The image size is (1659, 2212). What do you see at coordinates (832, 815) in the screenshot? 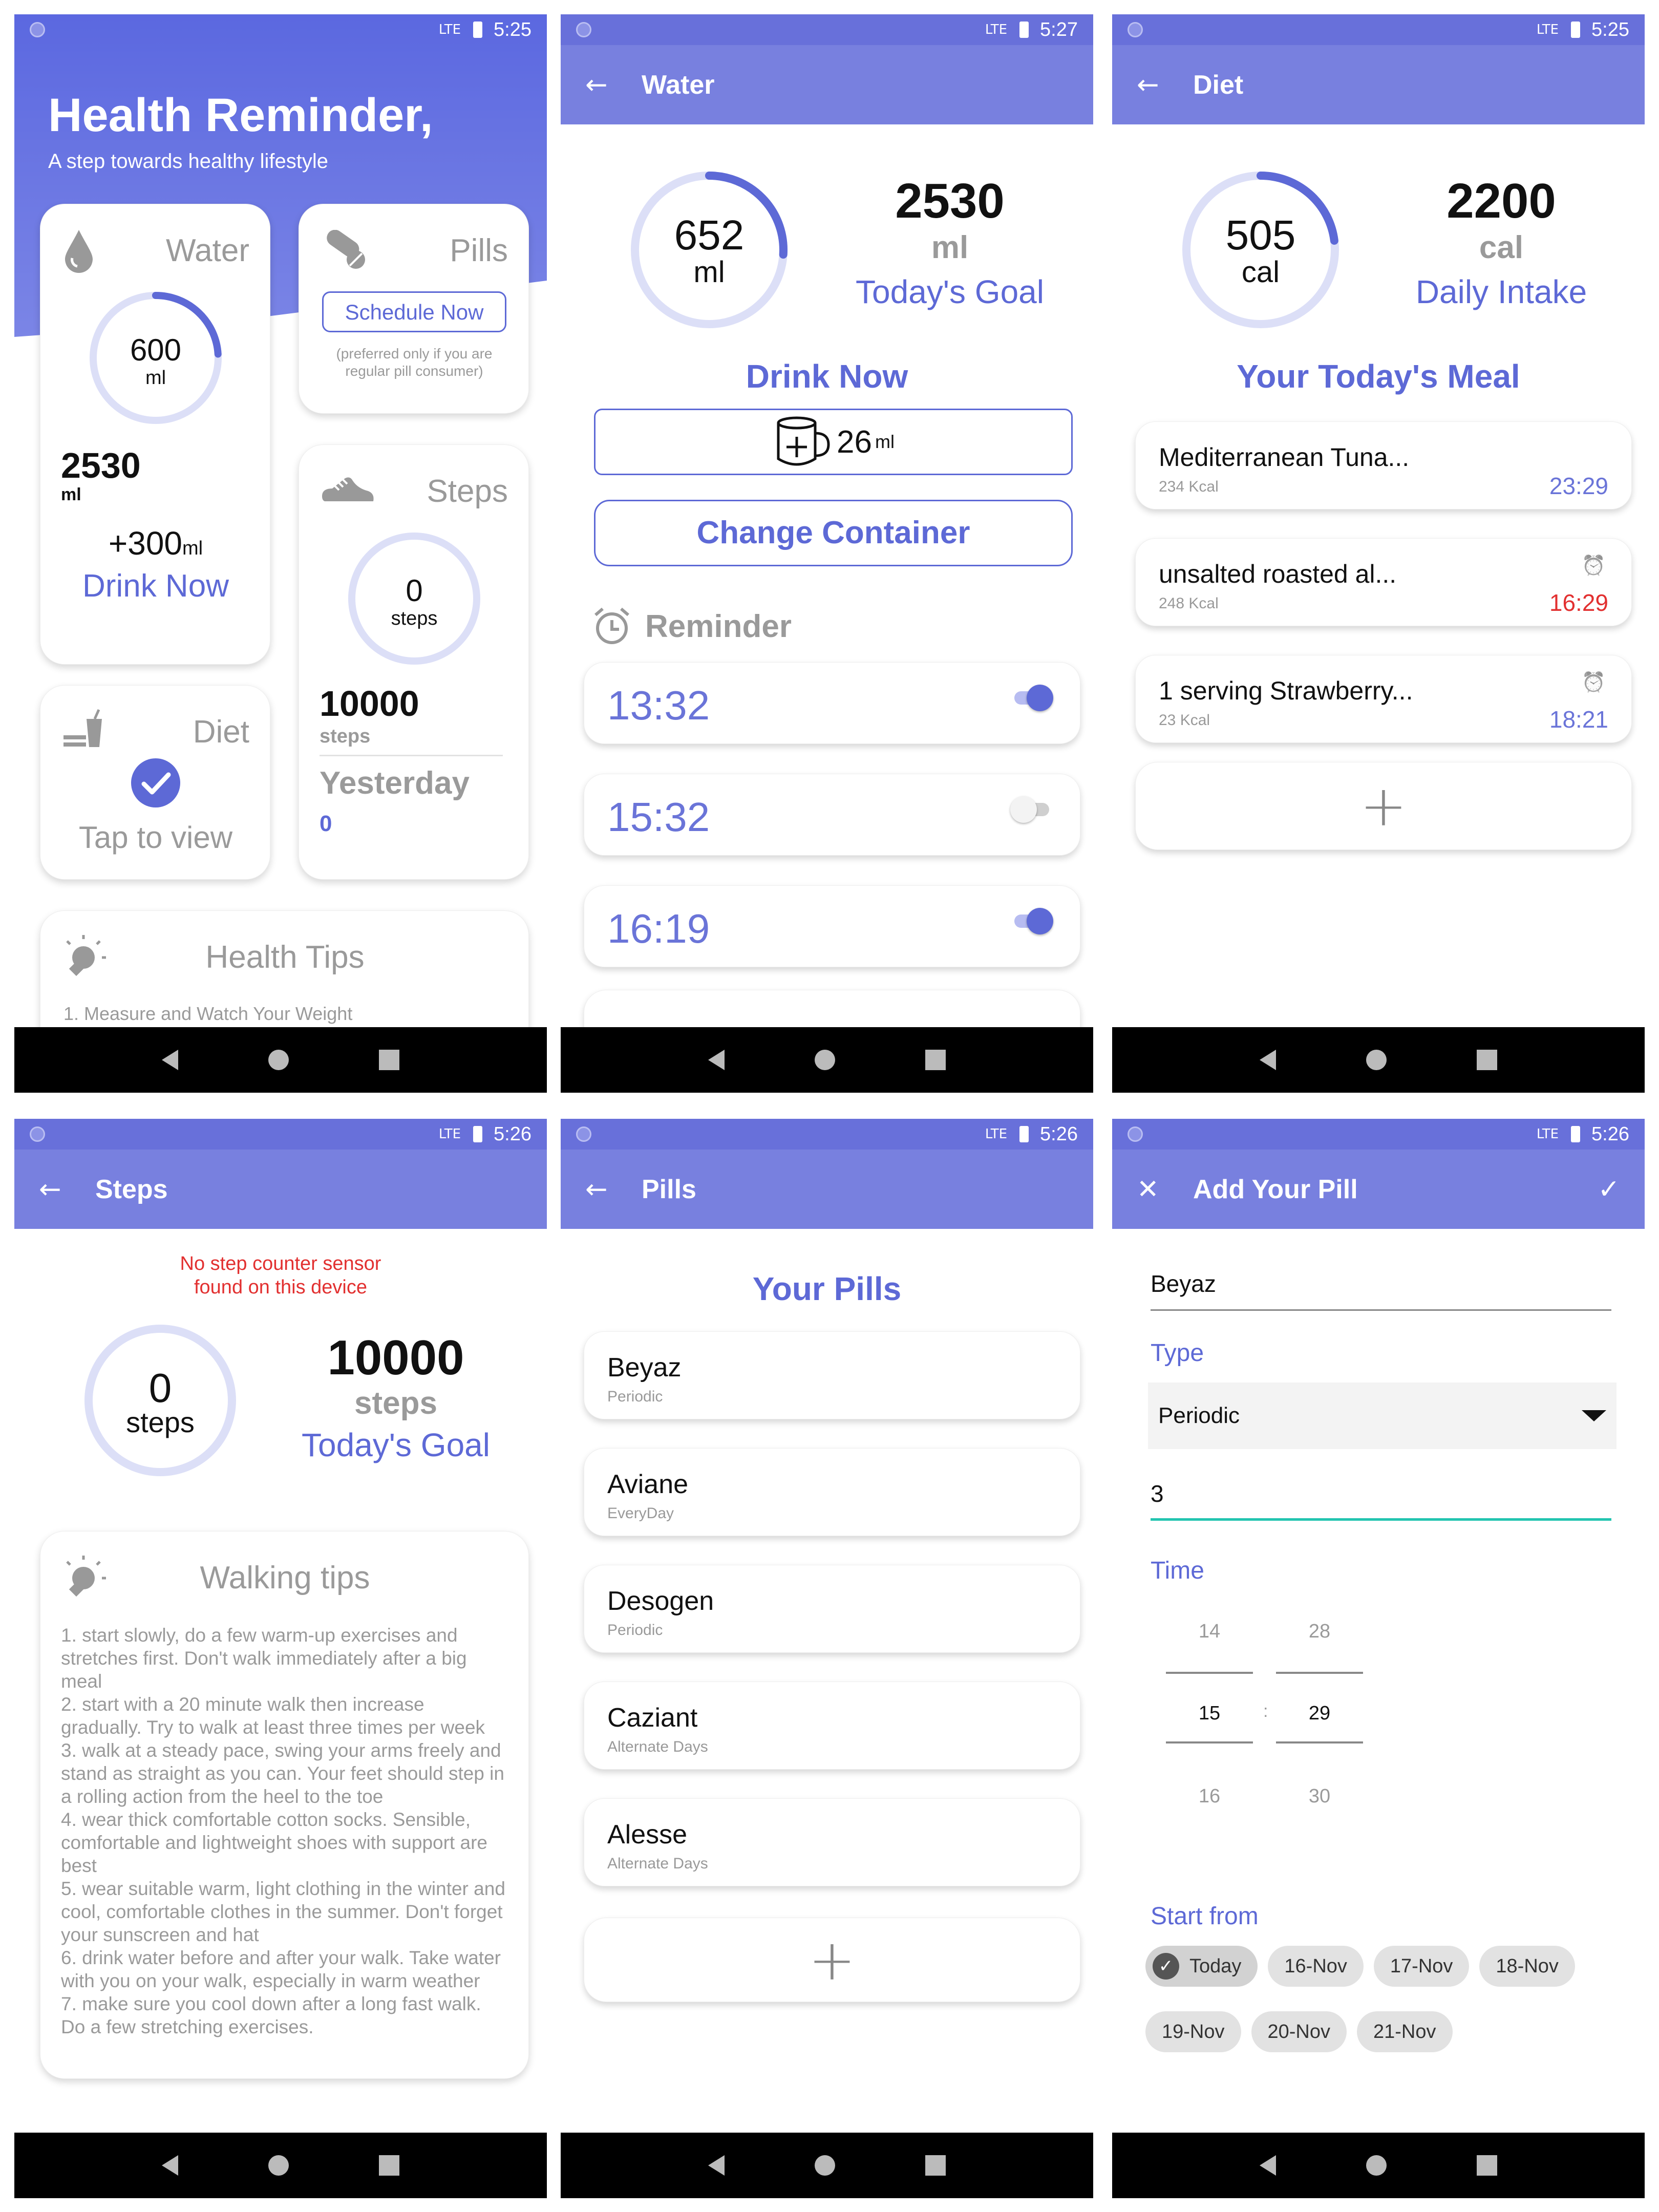
I see `reminder-item: 15:32` at bounding box center [832, 815].